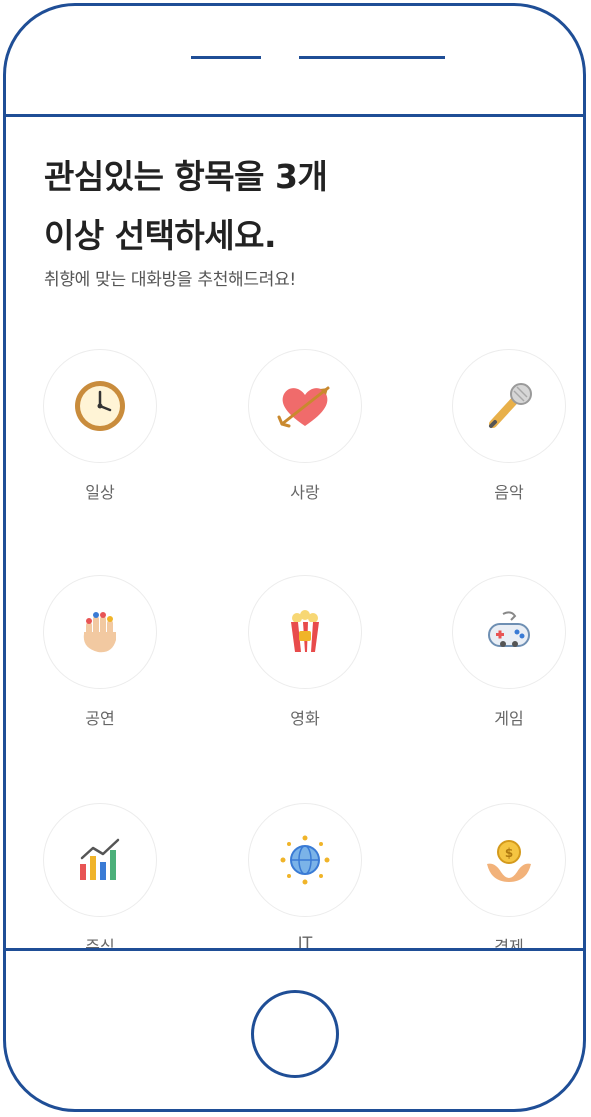  I want to click on category-game-label: 게임, so click(509, 718).